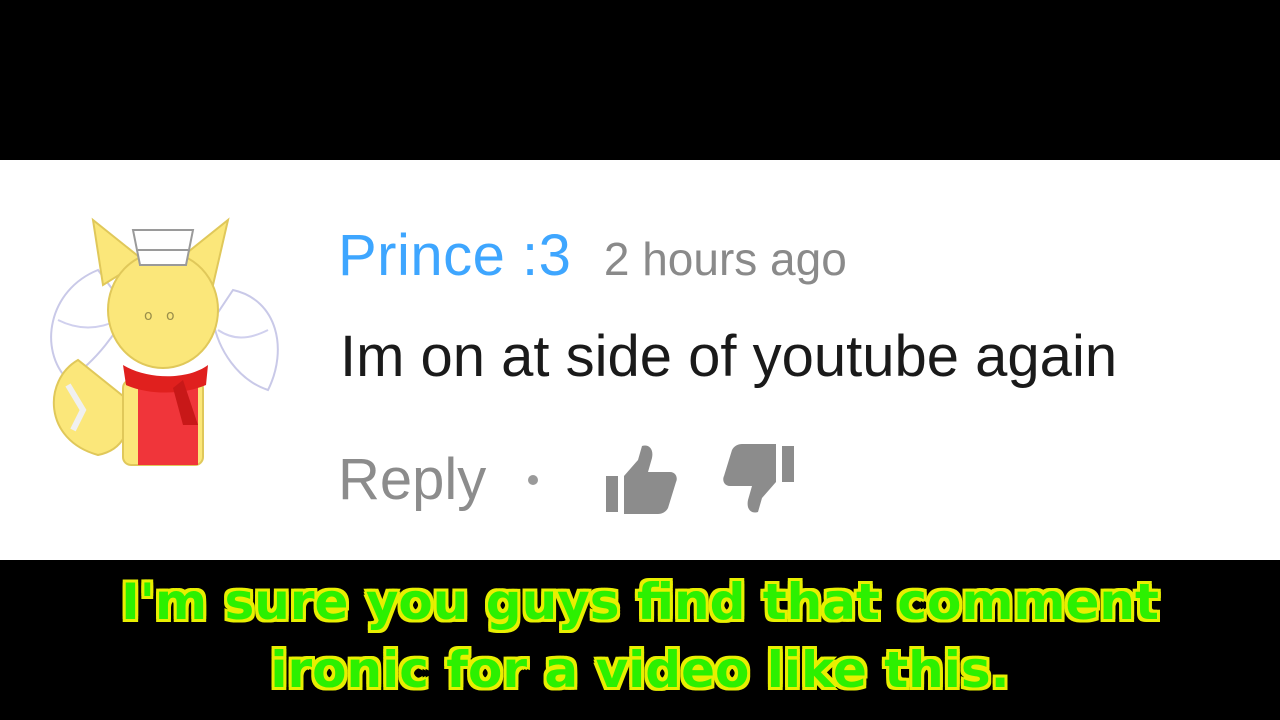  Describe the element at coordinates (412, 479) in the screenshot. I see `reply-button: Reply` at that location.